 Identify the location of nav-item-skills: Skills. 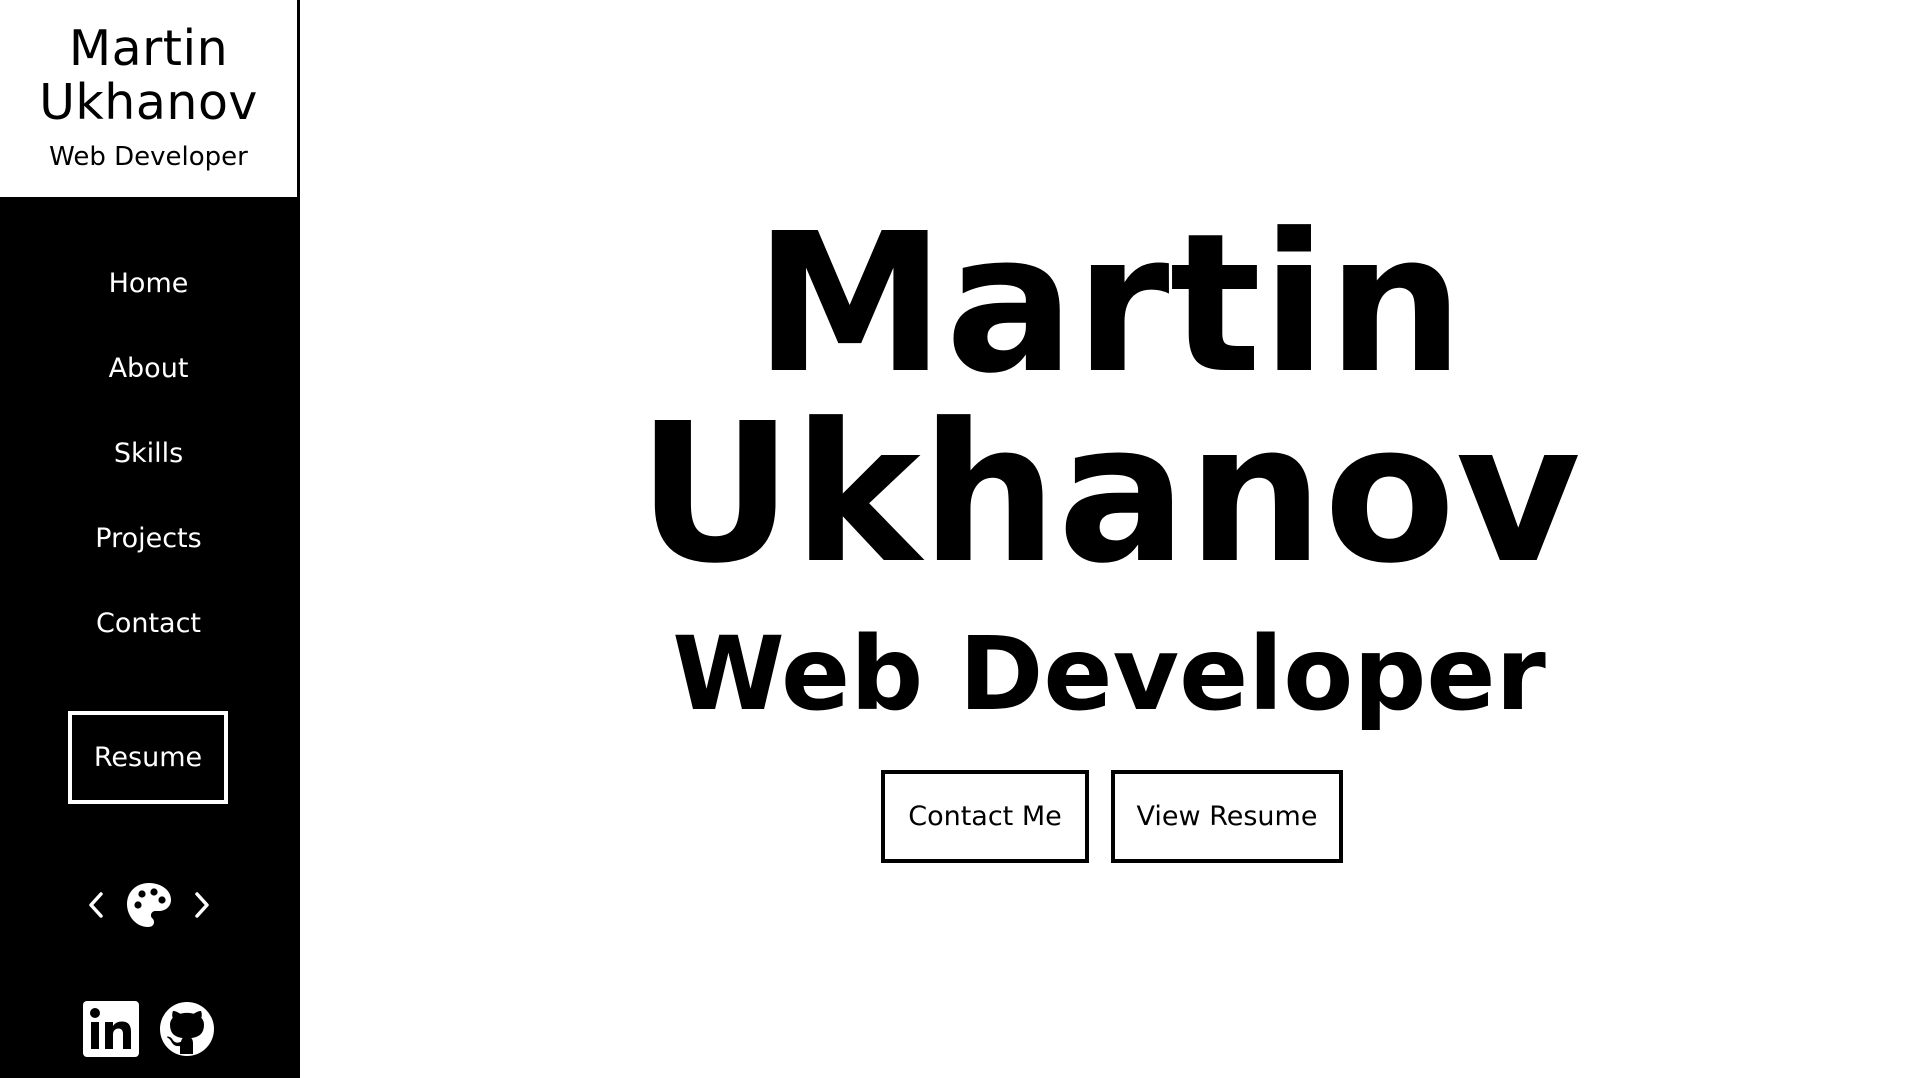
(148, 468).